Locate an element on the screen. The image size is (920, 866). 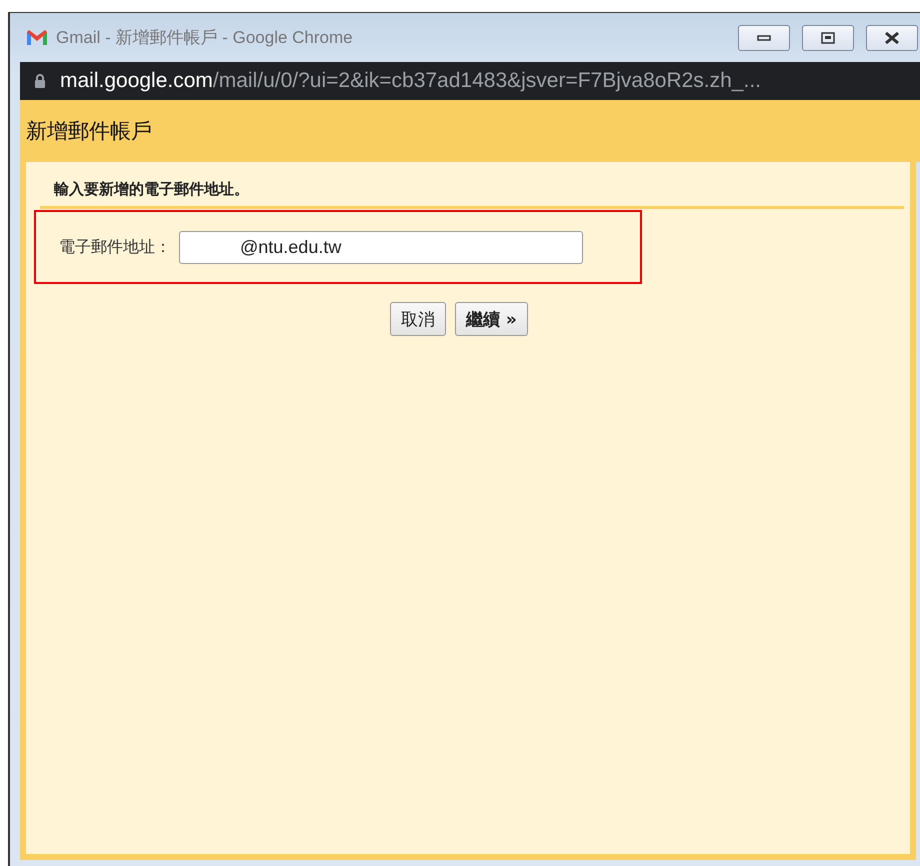
instruction-text: 輸入要新增的電子郵件地址。 is located at coordinates (151, 190).